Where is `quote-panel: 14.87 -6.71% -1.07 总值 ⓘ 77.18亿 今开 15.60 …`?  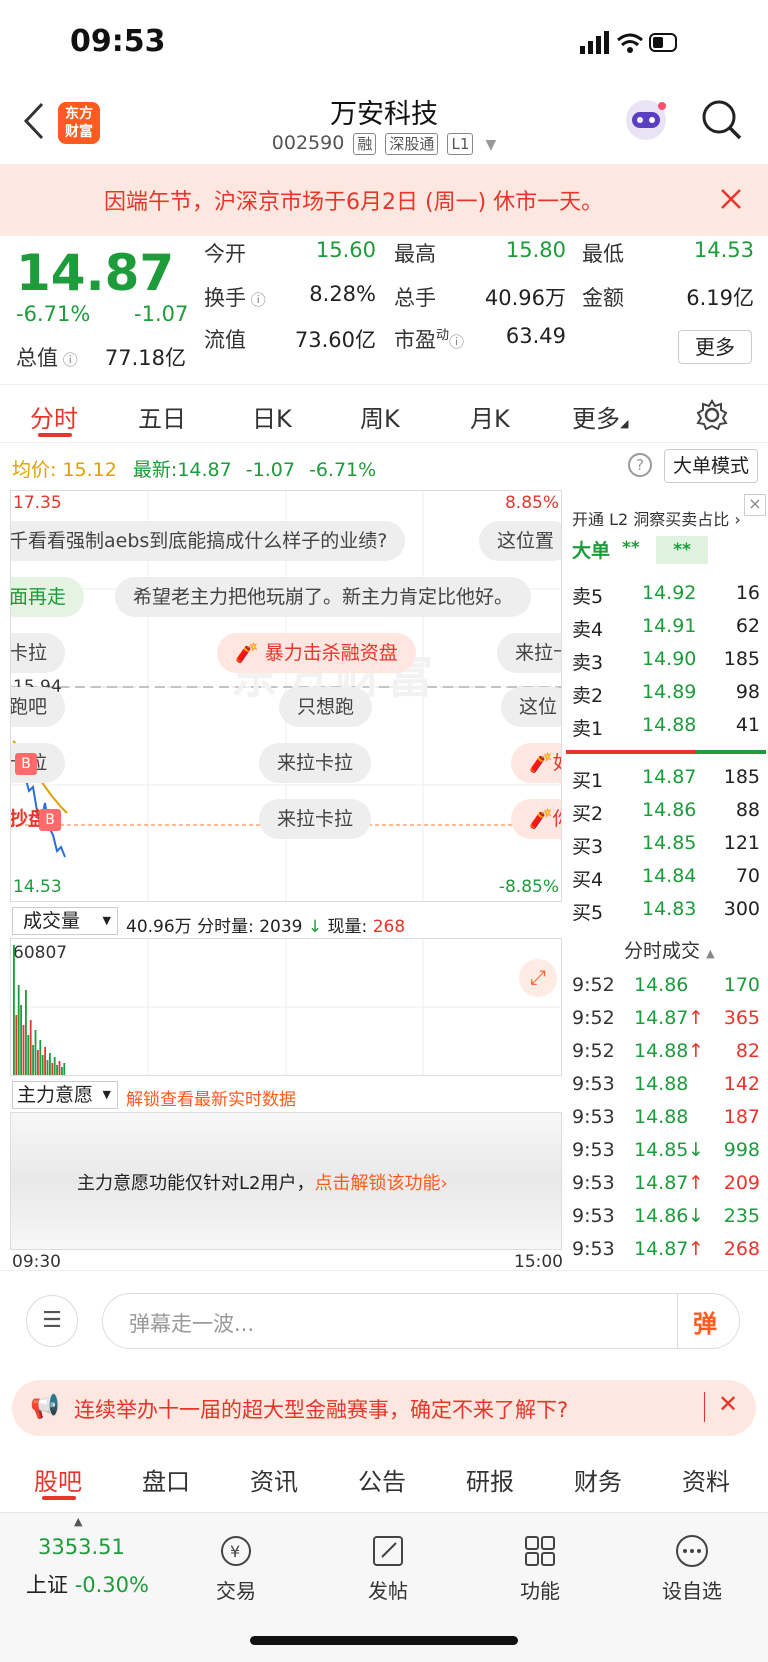 quote-panel: 14.87 -6.71% -1.07 总值 ⓘ 77.18亿 今开 15.60 … is located at coordinates (384, 309).